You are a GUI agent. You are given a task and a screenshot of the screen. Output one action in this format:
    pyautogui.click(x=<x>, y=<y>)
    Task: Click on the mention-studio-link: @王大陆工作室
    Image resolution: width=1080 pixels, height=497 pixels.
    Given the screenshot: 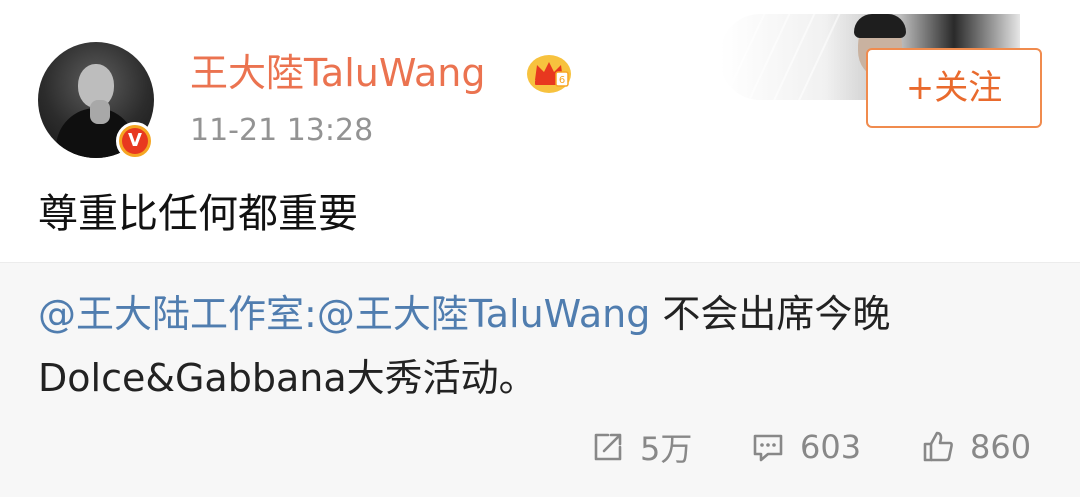 What is the action you would take?
    pyautogui.click(x=171, y=314)
    